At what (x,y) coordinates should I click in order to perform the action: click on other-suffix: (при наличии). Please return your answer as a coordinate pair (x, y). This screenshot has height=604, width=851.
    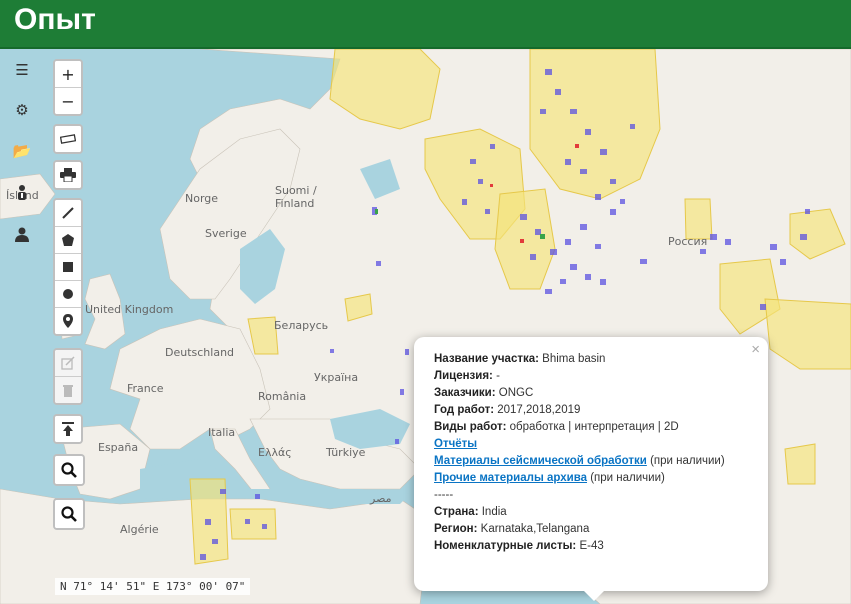
    Looking at the image, I should click on (627, 478).